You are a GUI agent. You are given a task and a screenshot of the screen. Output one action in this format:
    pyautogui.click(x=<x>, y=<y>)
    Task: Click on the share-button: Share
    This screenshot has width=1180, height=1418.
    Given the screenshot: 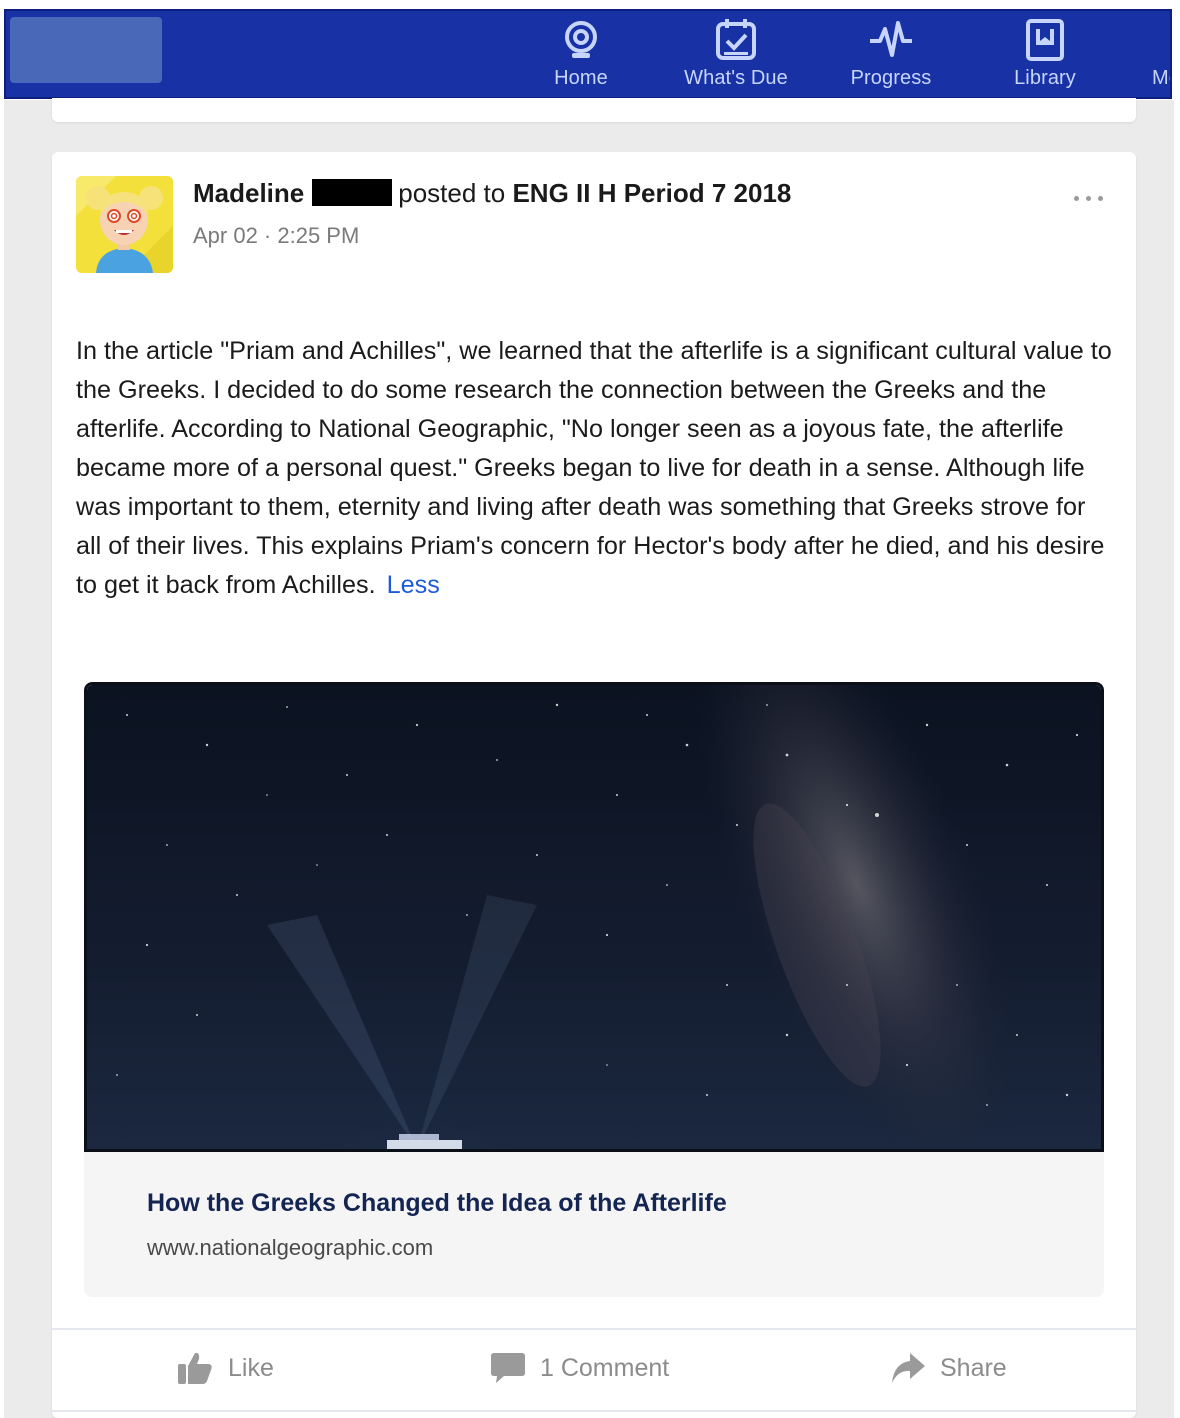 What is the action you would take?
    pyautogui.click(x=948, y=1368)
    